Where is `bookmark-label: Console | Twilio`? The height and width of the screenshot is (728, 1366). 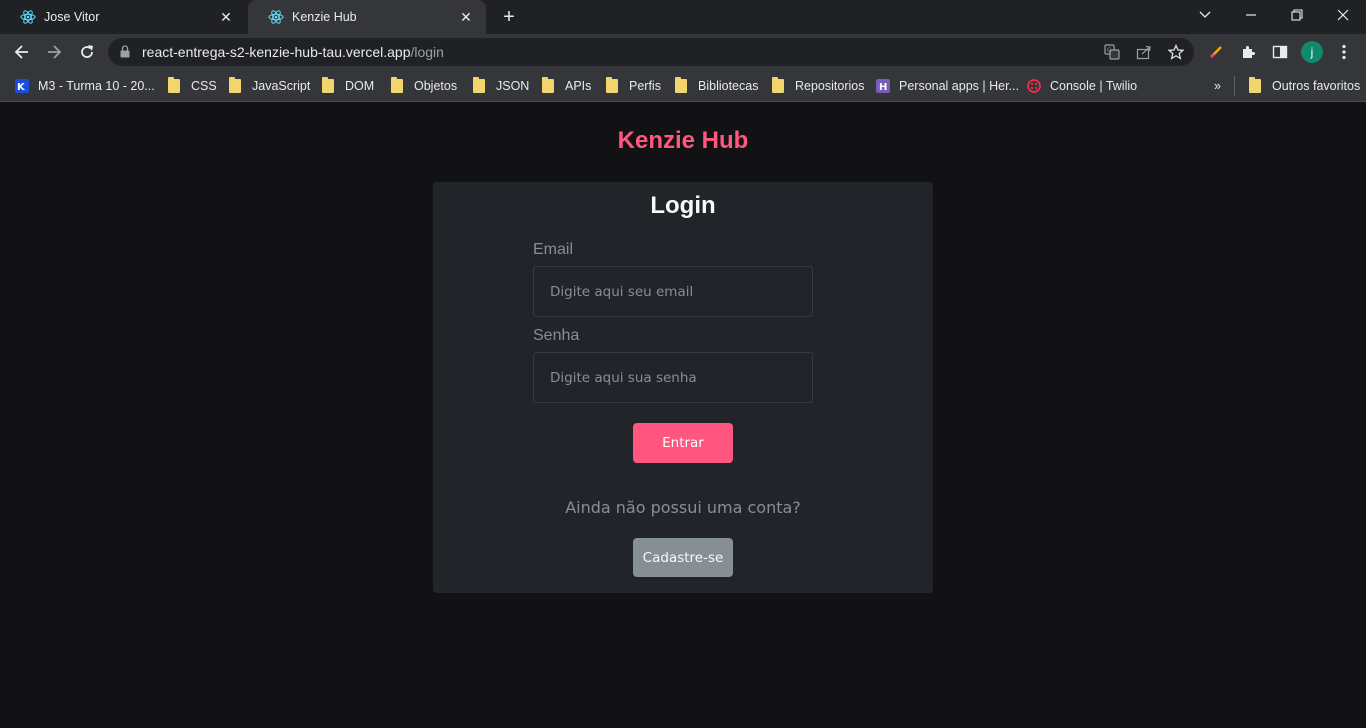 bookmark-label: Console | Twilio is located at coordinates (1094, 86).